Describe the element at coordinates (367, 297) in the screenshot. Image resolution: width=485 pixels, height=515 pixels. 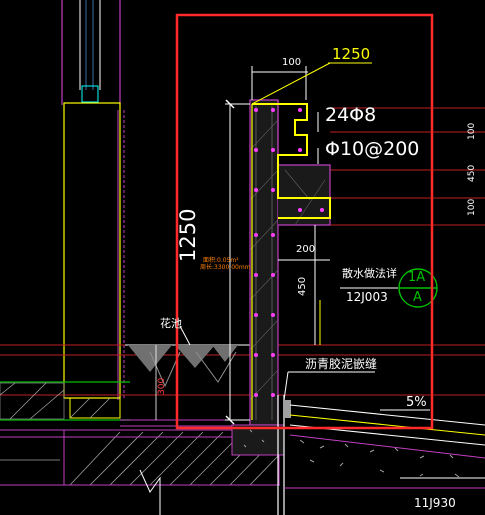
I see `drain-ref-code: 12J003` at that location.